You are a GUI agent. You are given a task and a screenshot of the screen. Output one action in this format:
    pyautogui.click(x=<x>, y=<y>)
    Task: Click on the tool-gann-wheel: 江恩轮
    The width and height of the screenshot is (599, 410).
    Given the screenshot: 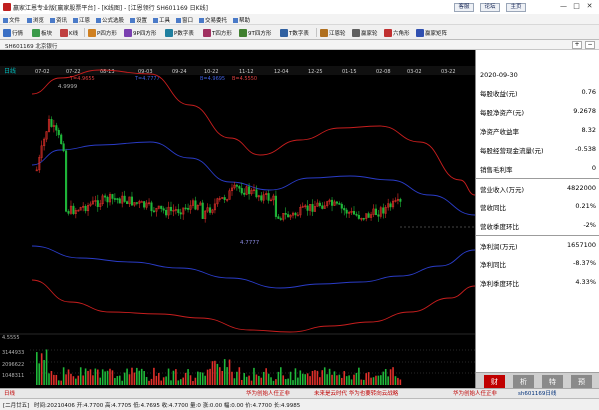 What is the action you would take?
    pyautogui.click(x=333, y=33)
    